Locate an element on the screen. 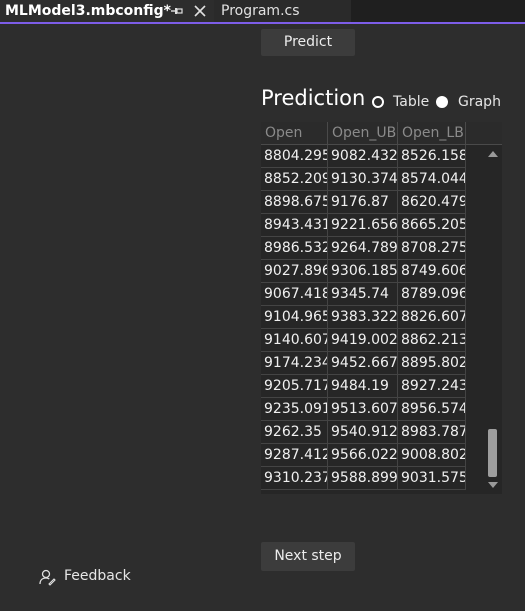  cell-open: 9262.35 is located at coordinates (294, 432).